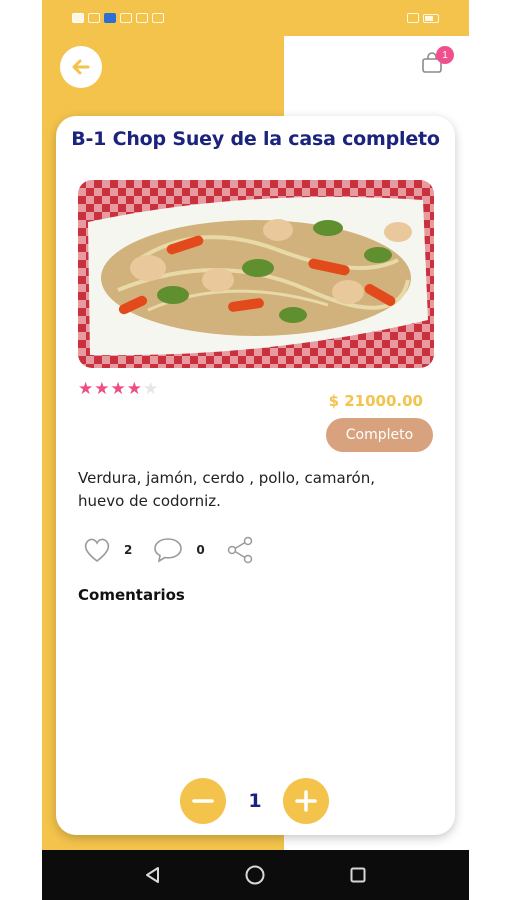  What do you see at coordinates (151, 388) in the screenshot?
I see `star-empty-icon: ★` at bounding box center [151, 388].